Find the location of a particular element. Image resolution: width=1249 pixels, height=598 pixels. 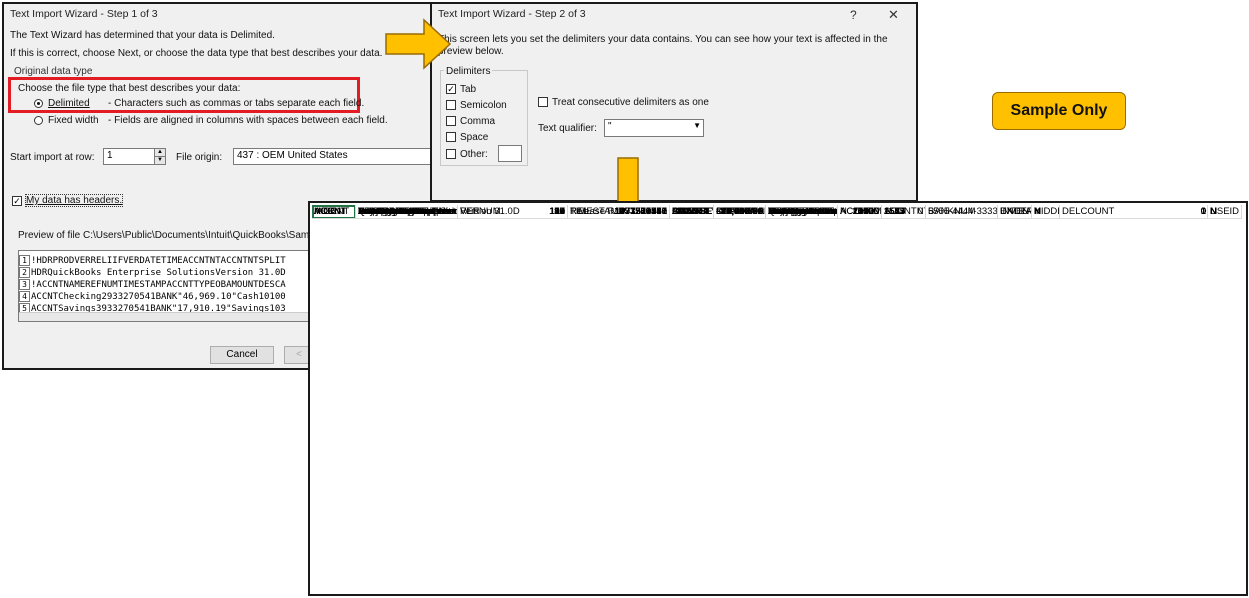

start-row-input: 1 is located at coordinates (129, 156).